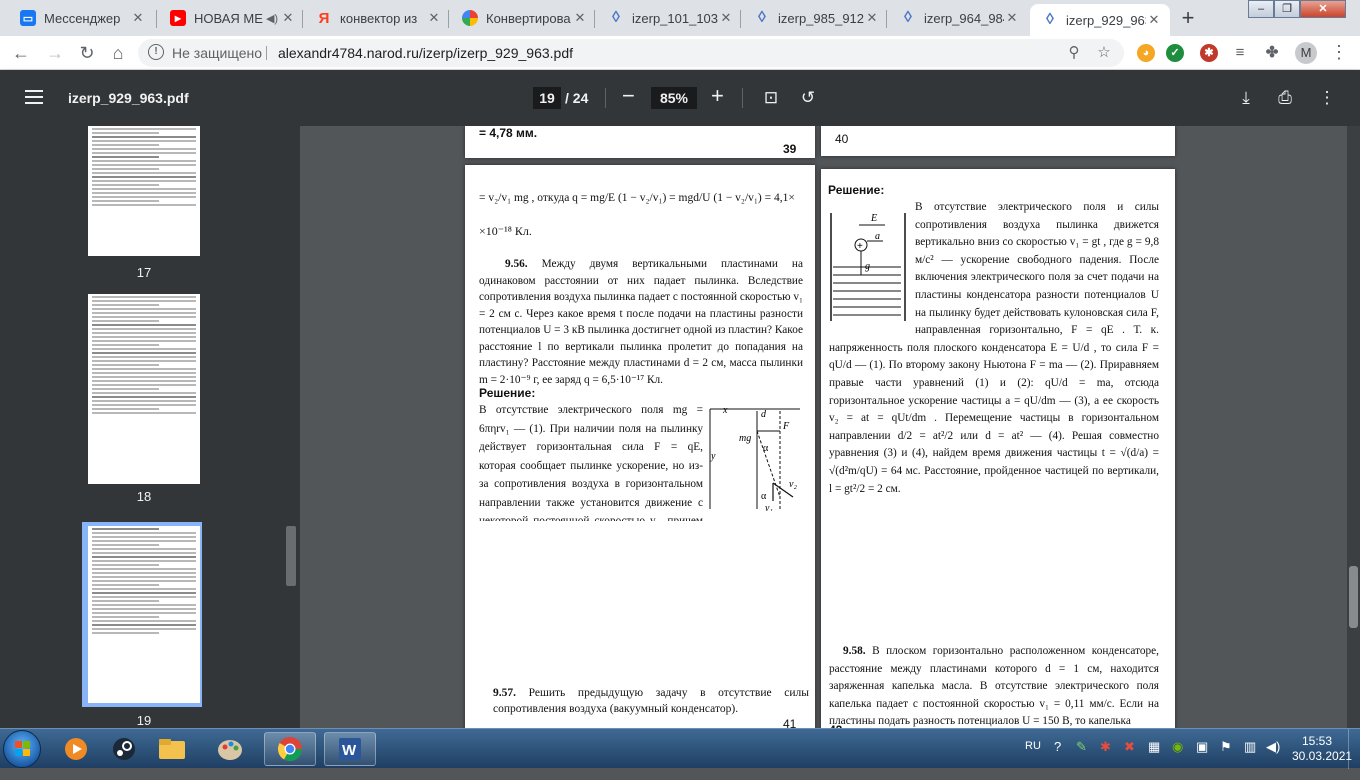  Describe the element at coordinates (717, 96) in the screenshot. I see `zoom-in-button: +` at that location.